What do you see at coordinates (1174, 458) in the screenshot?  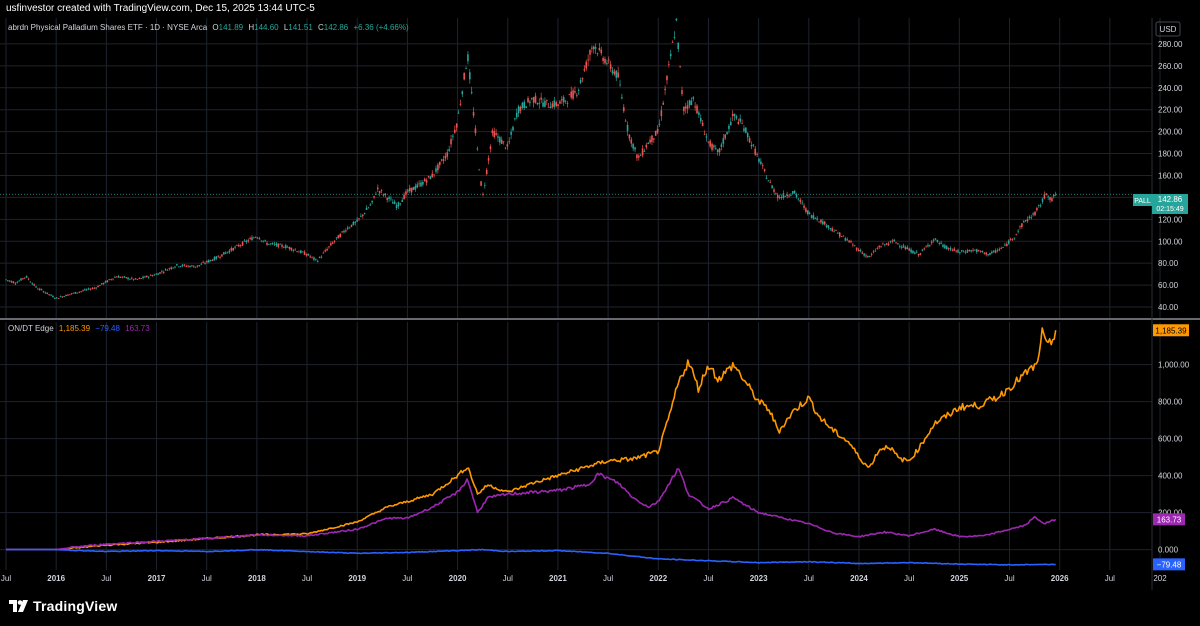 I see `bottom-price-axis: 0.000200.00400.00600.00800.001,000.00` at bounding box center [1174, 458].